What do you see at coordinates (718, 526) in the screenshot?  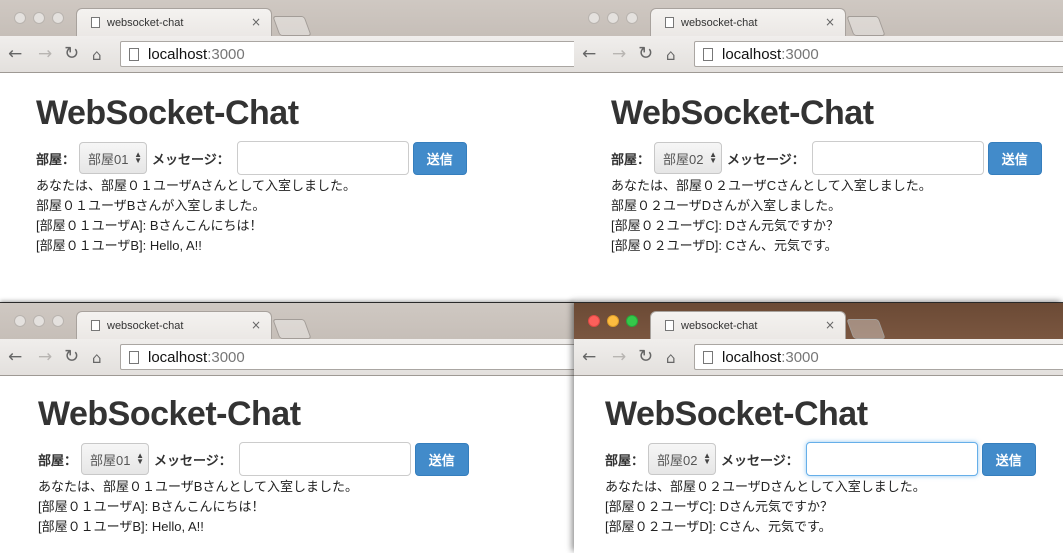 I see `log-line: [部屋０２ユーザD]: Cさん、元気です。` at bounding box center [718, 526].